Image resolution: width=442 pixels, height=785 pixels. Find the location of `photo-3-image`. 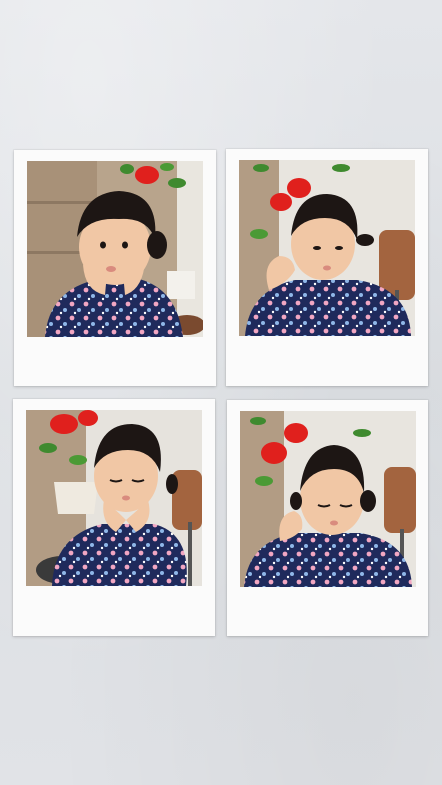

photo-3-image is located at coordinates (114, 498).